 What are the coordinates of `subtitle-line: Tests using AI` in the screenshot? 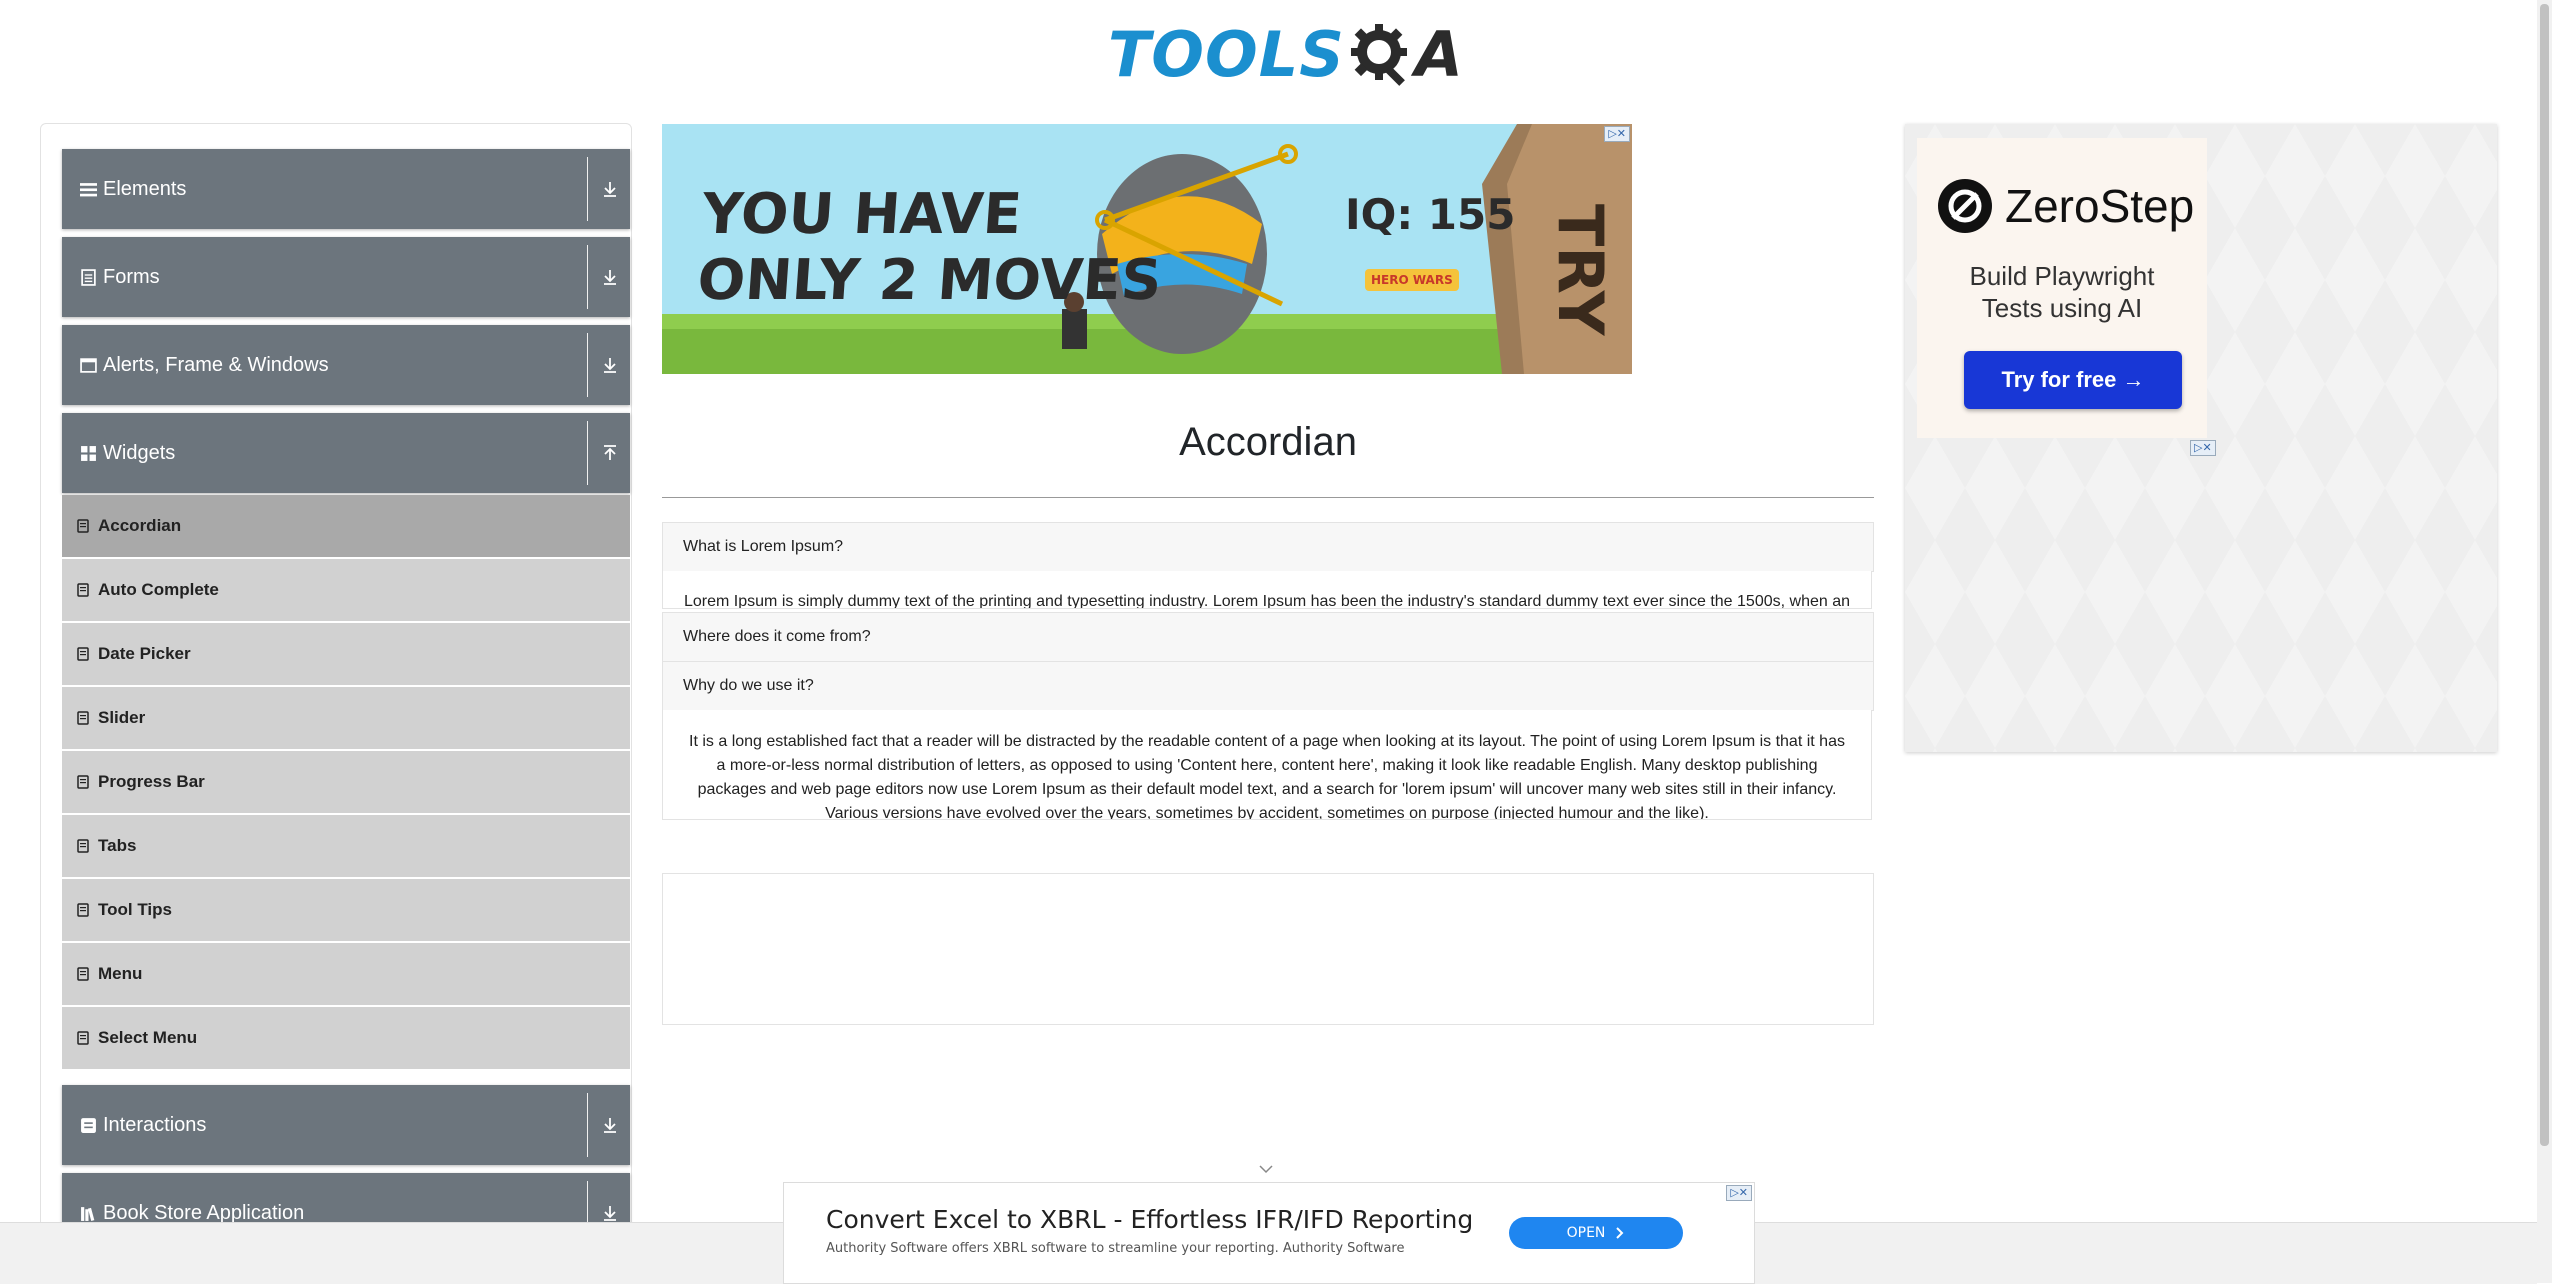 It's located at (2062, 308).